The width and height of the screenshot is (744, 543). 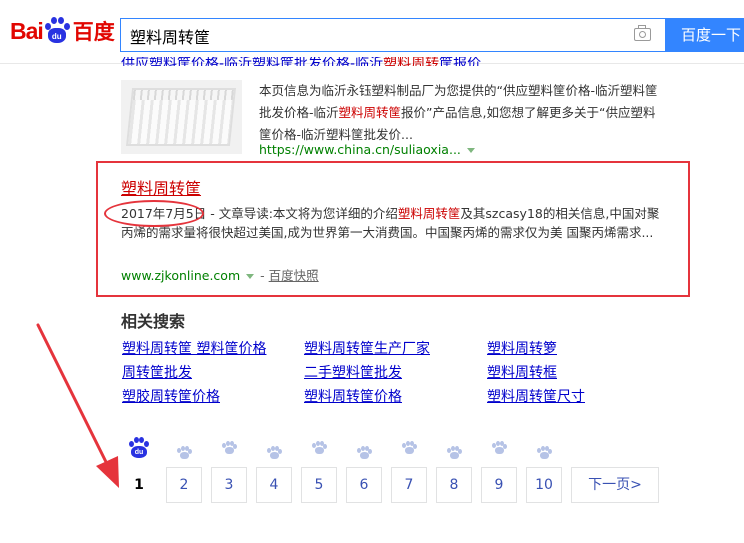 I want to click on related-link: 塑料周转箩, so click(x=522, y=348).